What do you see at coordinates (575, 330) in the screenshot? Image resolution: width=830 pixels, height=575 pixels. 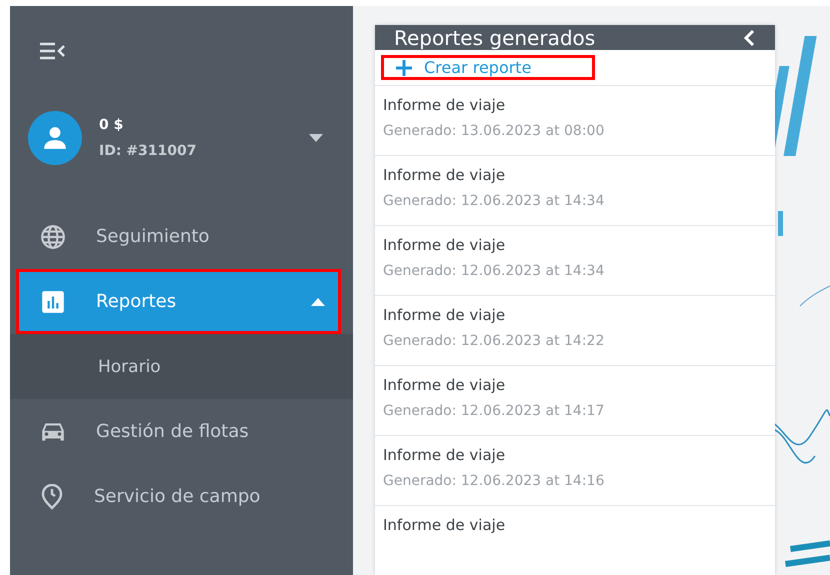 I see `report-row: Informe de viaje Generado: 12.06.2023 at 14:22` at bounding box center [575, 330].